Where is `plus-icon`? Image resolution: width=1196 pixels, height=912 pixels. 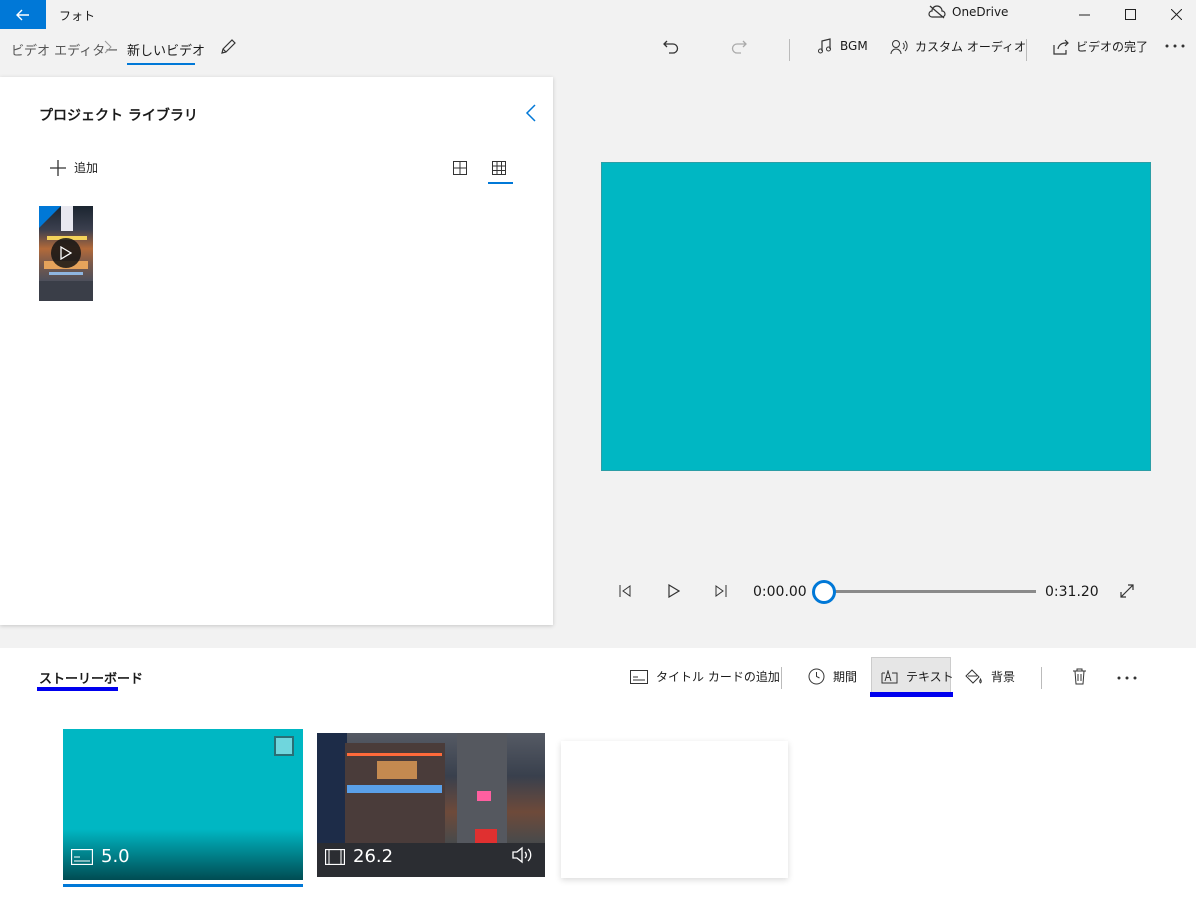 plus-icon is located at coordinates (58, 167).